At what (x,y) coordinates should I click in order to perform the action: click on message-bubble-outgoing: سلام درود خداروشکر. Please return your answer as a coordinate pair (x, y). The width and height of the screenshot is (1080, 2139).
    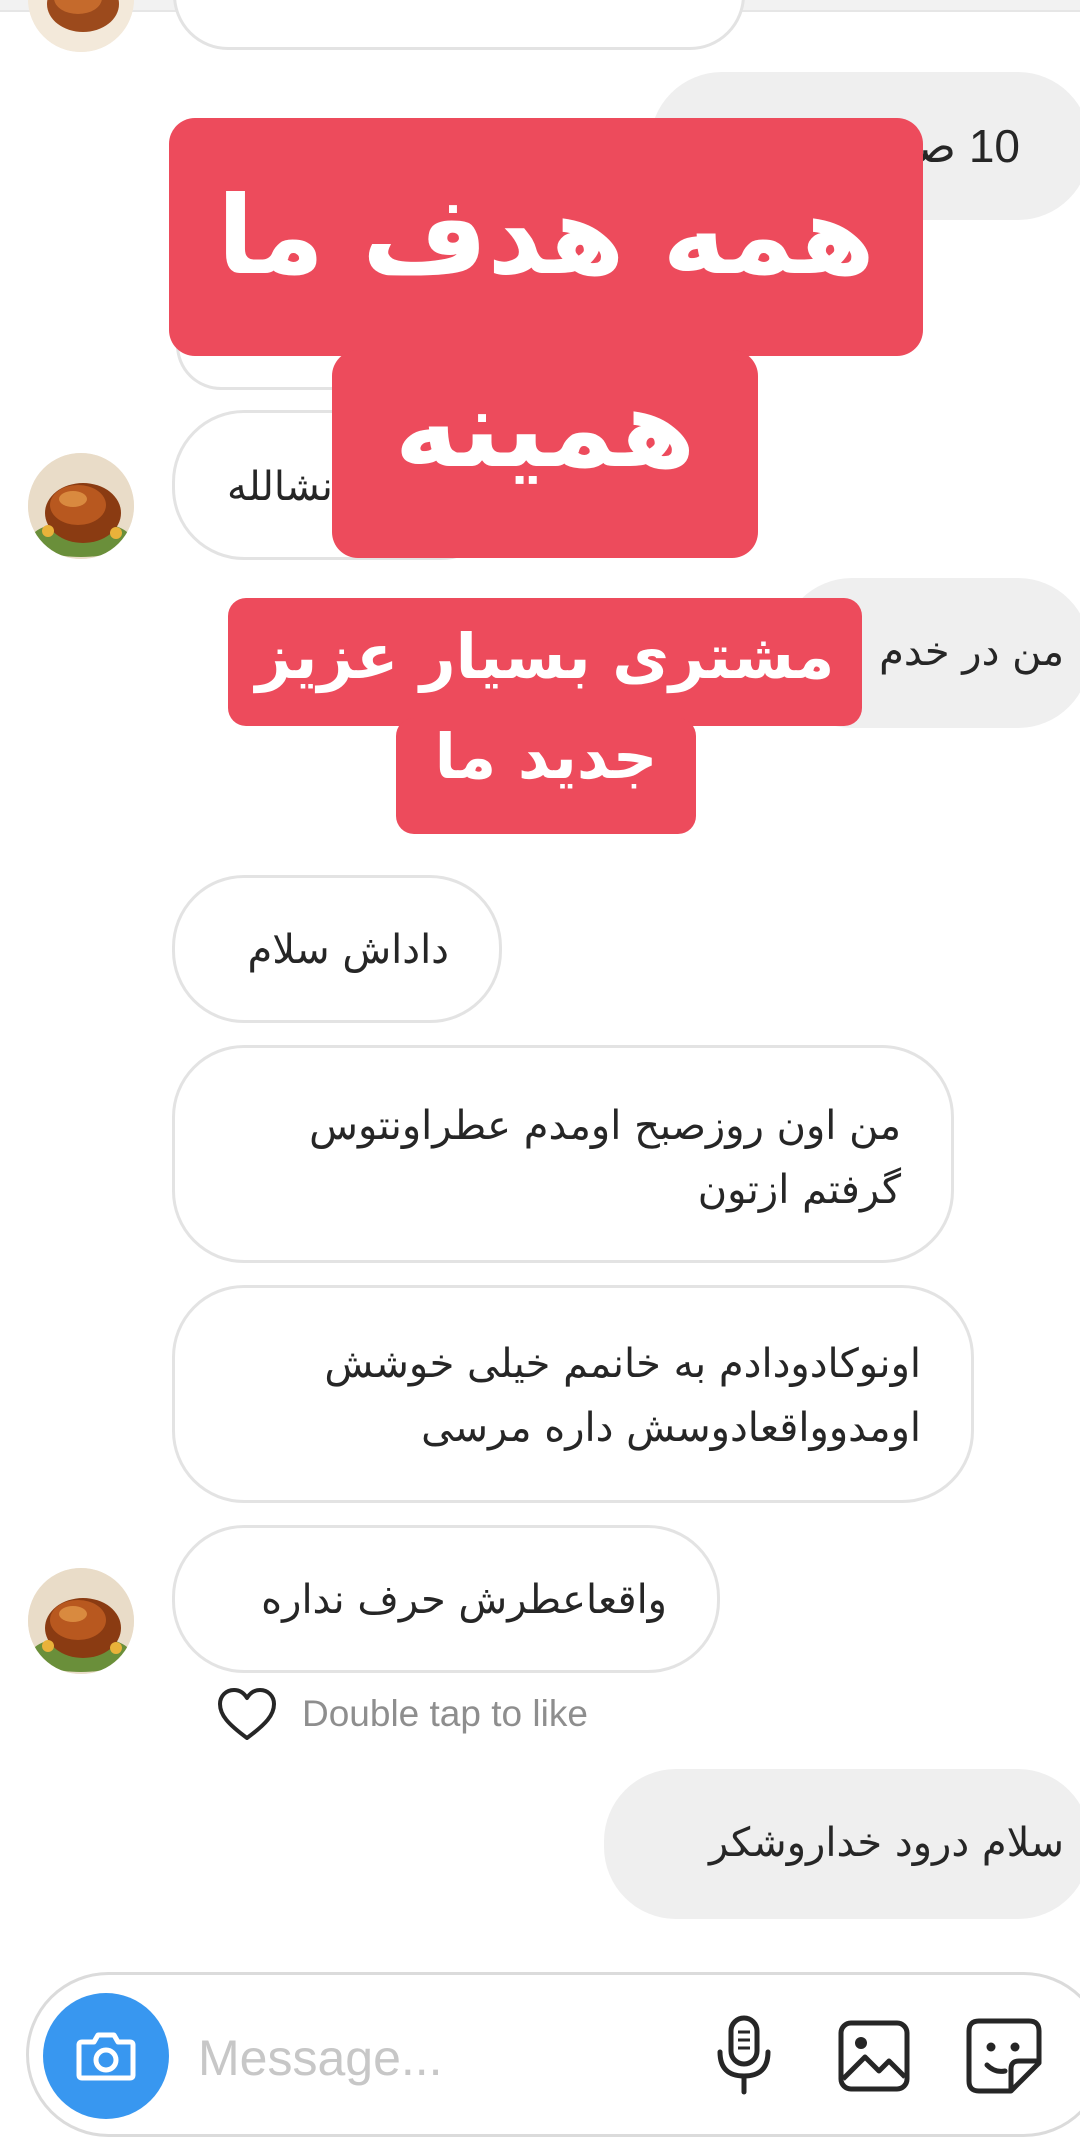
    Looking at the image, I should click on (842, 1844).